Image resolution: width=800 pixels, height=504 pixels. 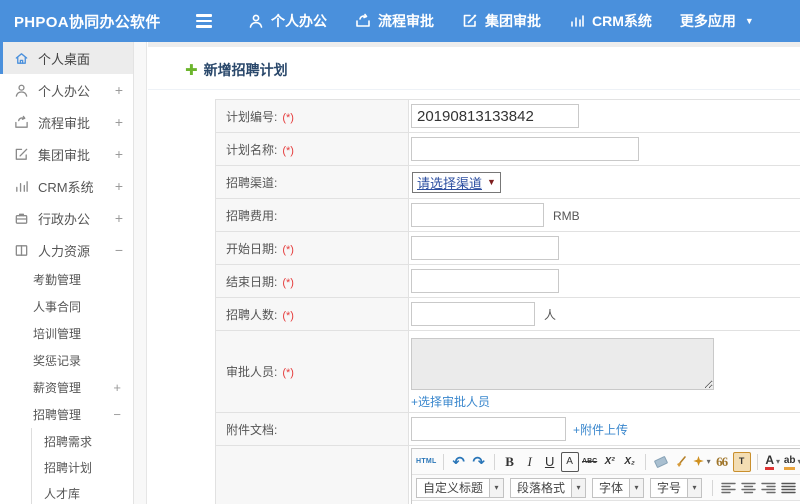 I want to click on sidebar-item-hr: 人力资源 −, so click(x=66, y=250).